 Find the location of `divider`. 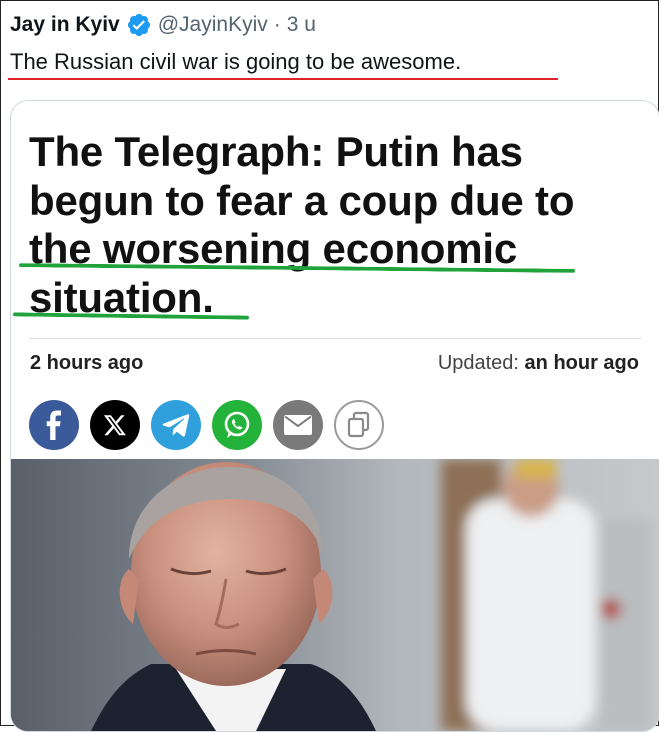

divider is located at coordinates (335, 338).